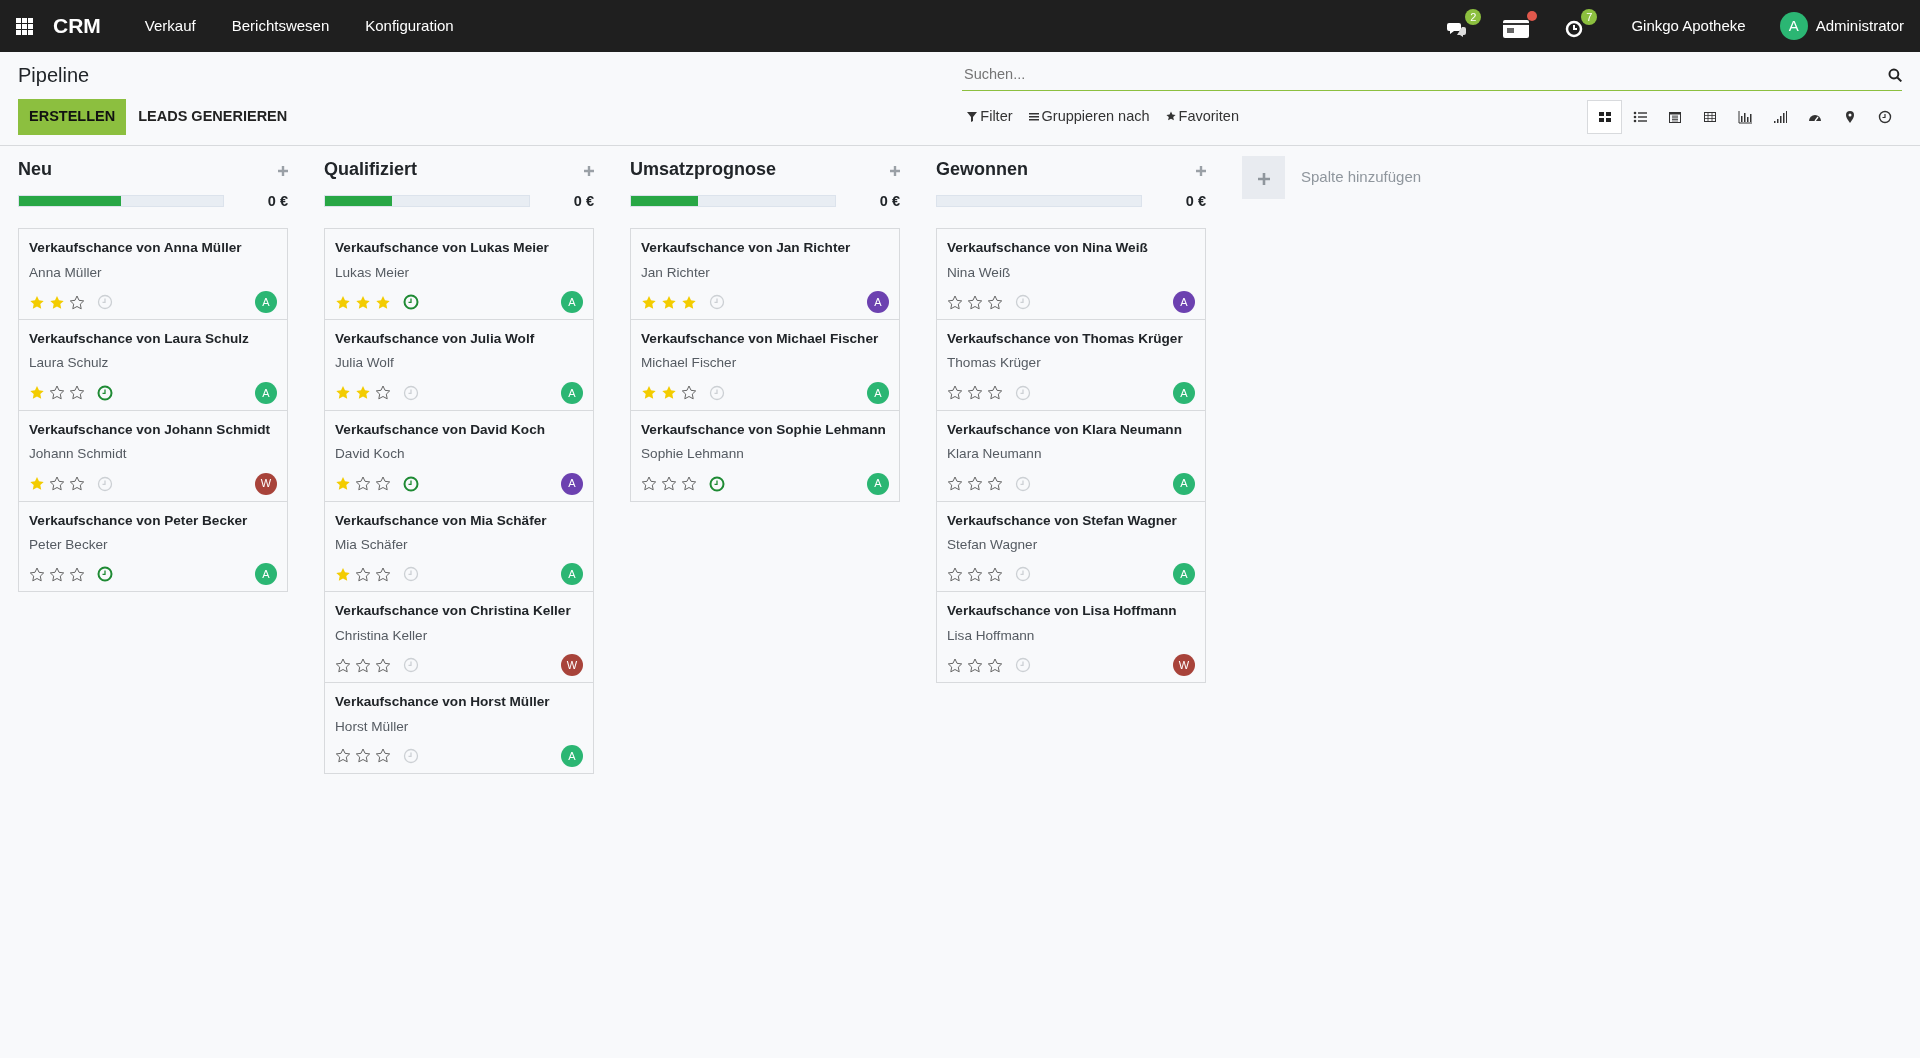  Describe the element at coordinates (409, 26) in the screenshot. I see `menu-item: Konfiguration` at that location.